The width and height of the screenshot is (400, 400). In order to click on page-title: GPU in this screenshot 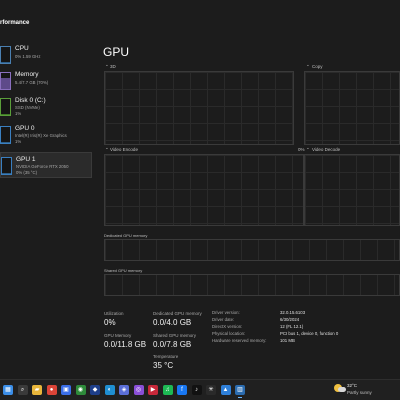, I will do `click(116, 52)`.